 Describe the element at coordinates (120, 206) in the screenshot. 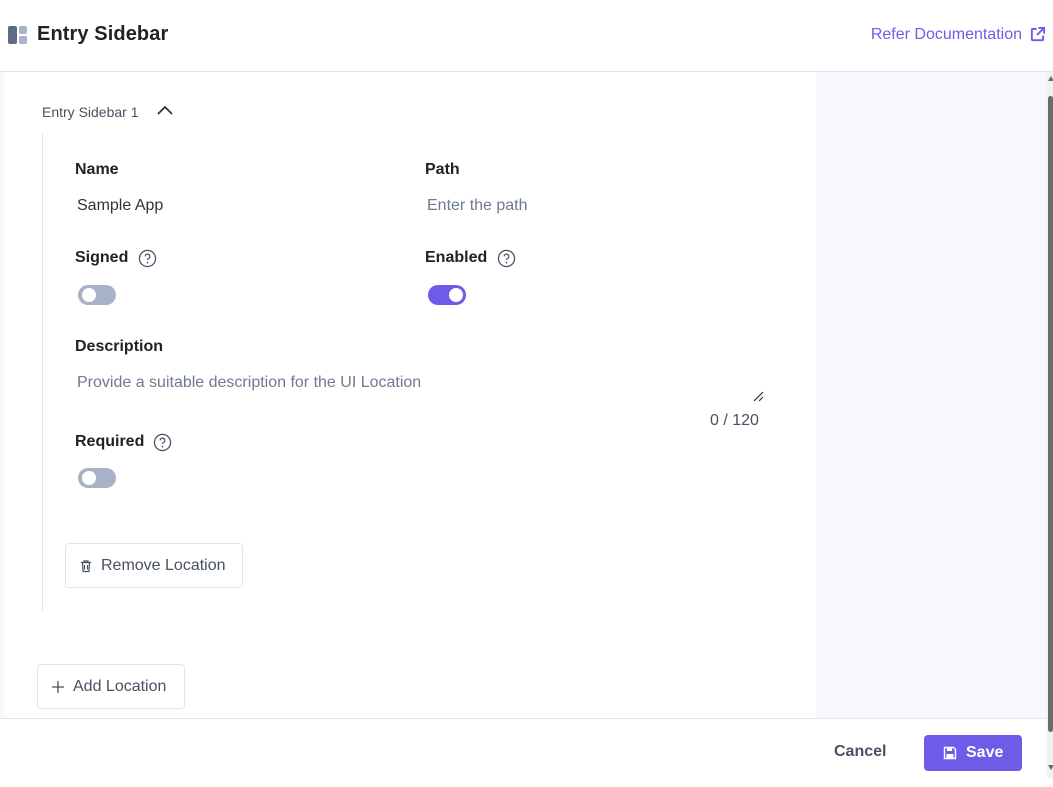

I see `name-input: Sample App` at that location.